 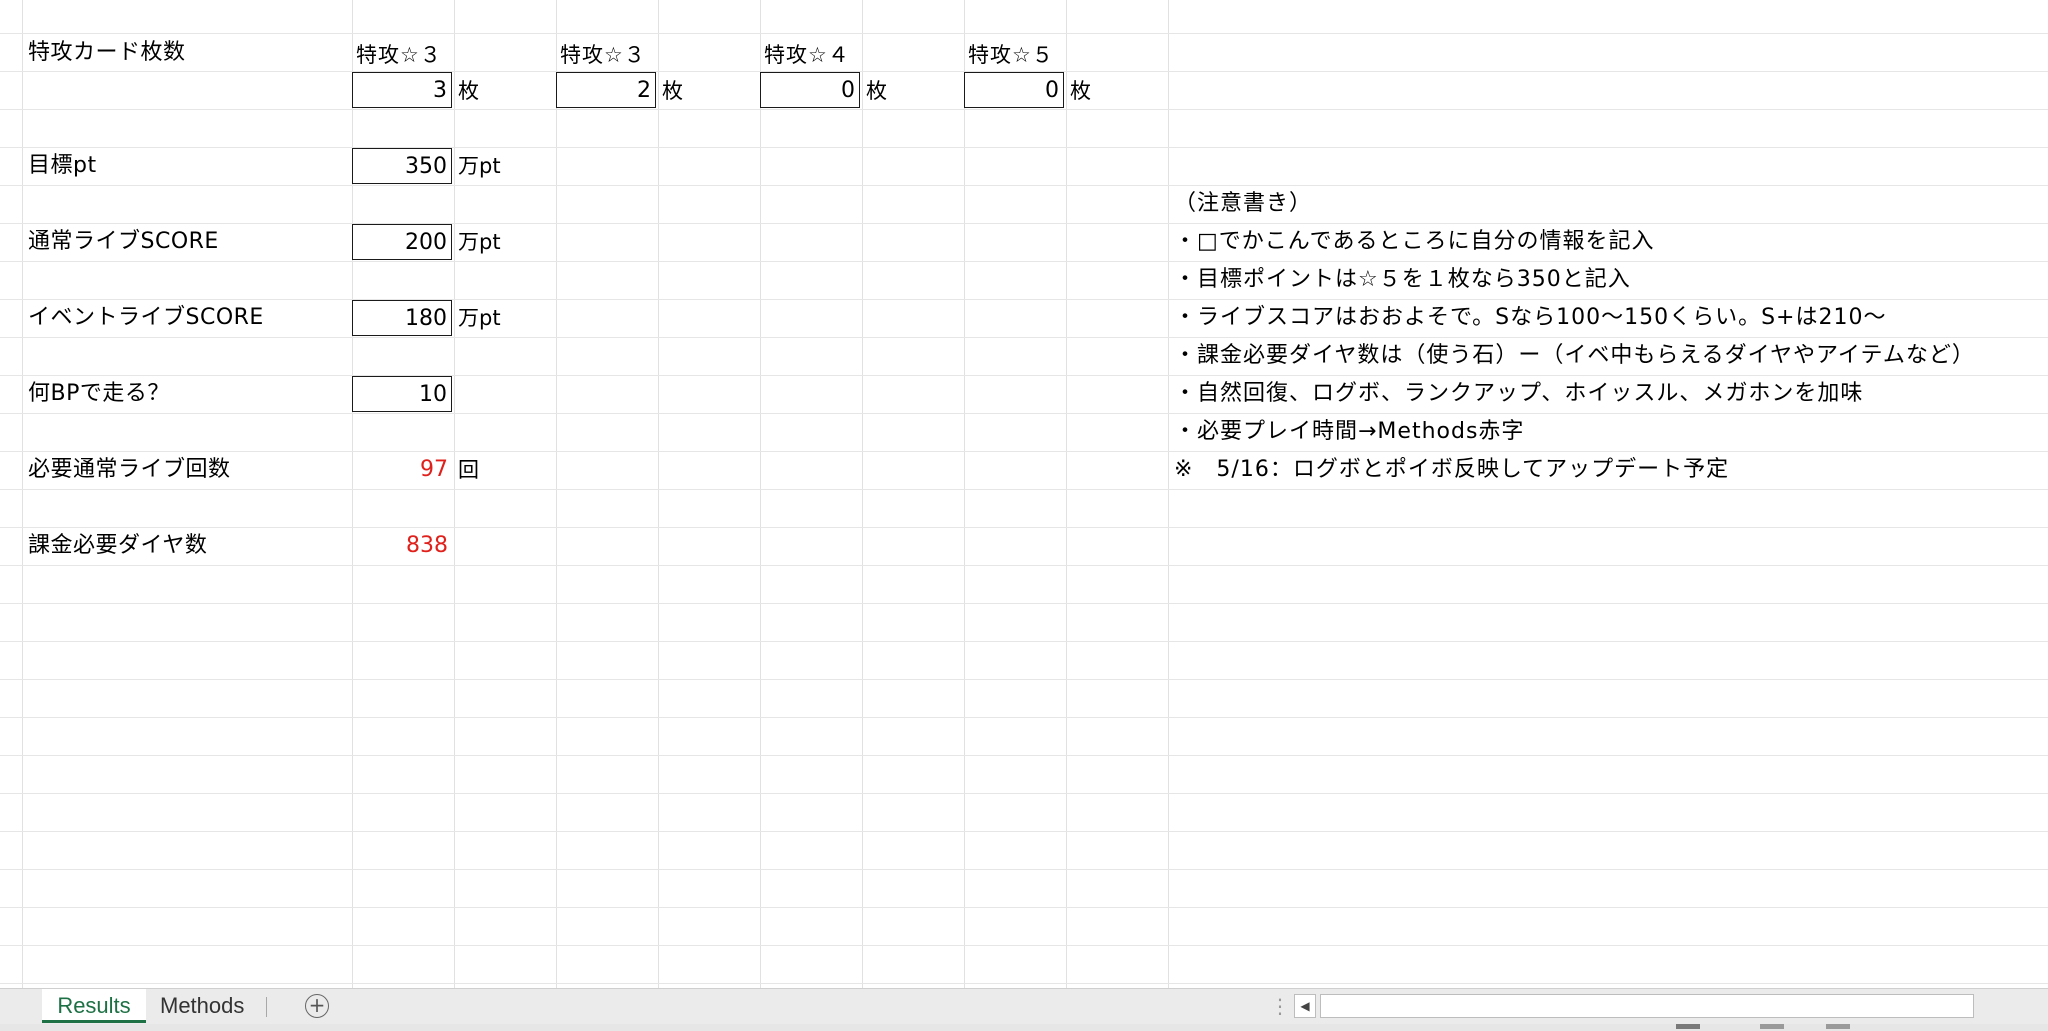 I want to click on page-layout-icon, so click(x=1772, y=1026).